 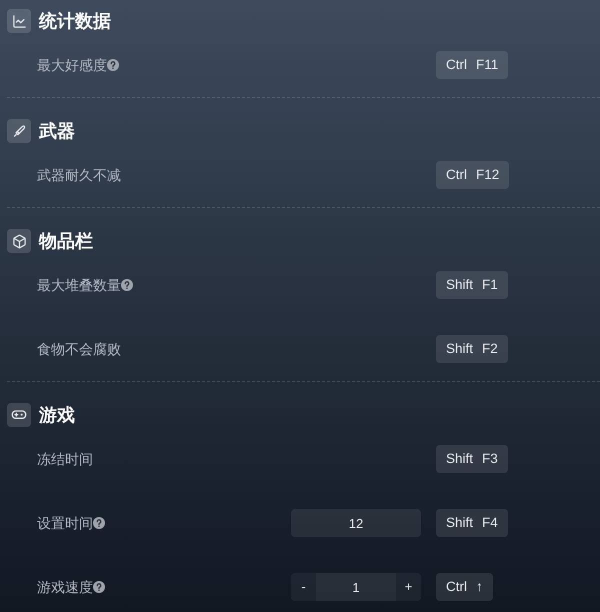 I want to click on setting-label: 武器耐久不减, so click(x=79, y=175).